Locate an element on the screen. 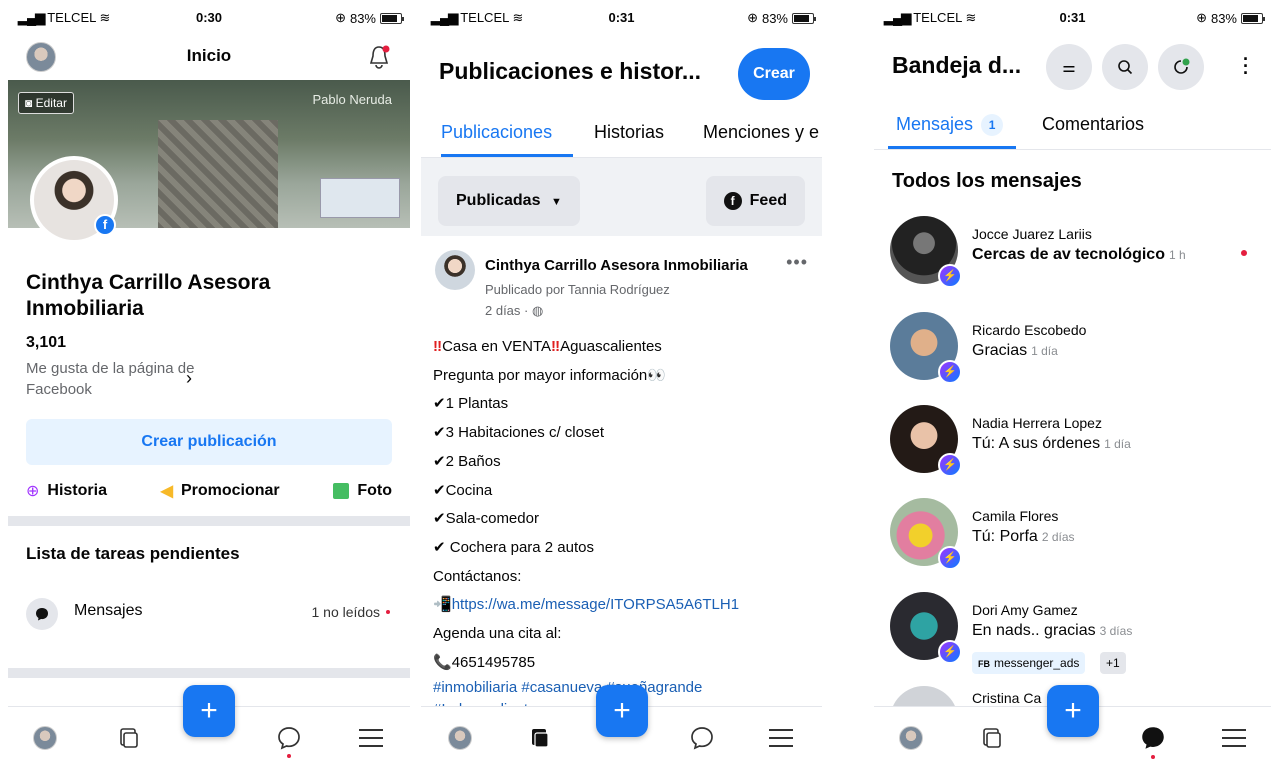 This screenshot has width=1271, height=764. status-bar: ▂▄▆ TELCEL ≋ 0:31 ⊕ 83% is located at coordinates (621, 17).